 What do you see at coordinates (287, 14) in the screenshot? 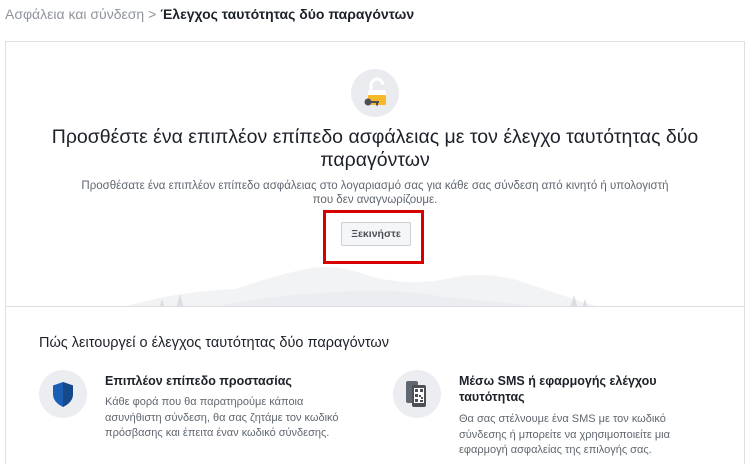
I see `breadcrumb-current: Έλεγχος ταυτότητας δύο παραγόντων` at bounding box center [287, 14].